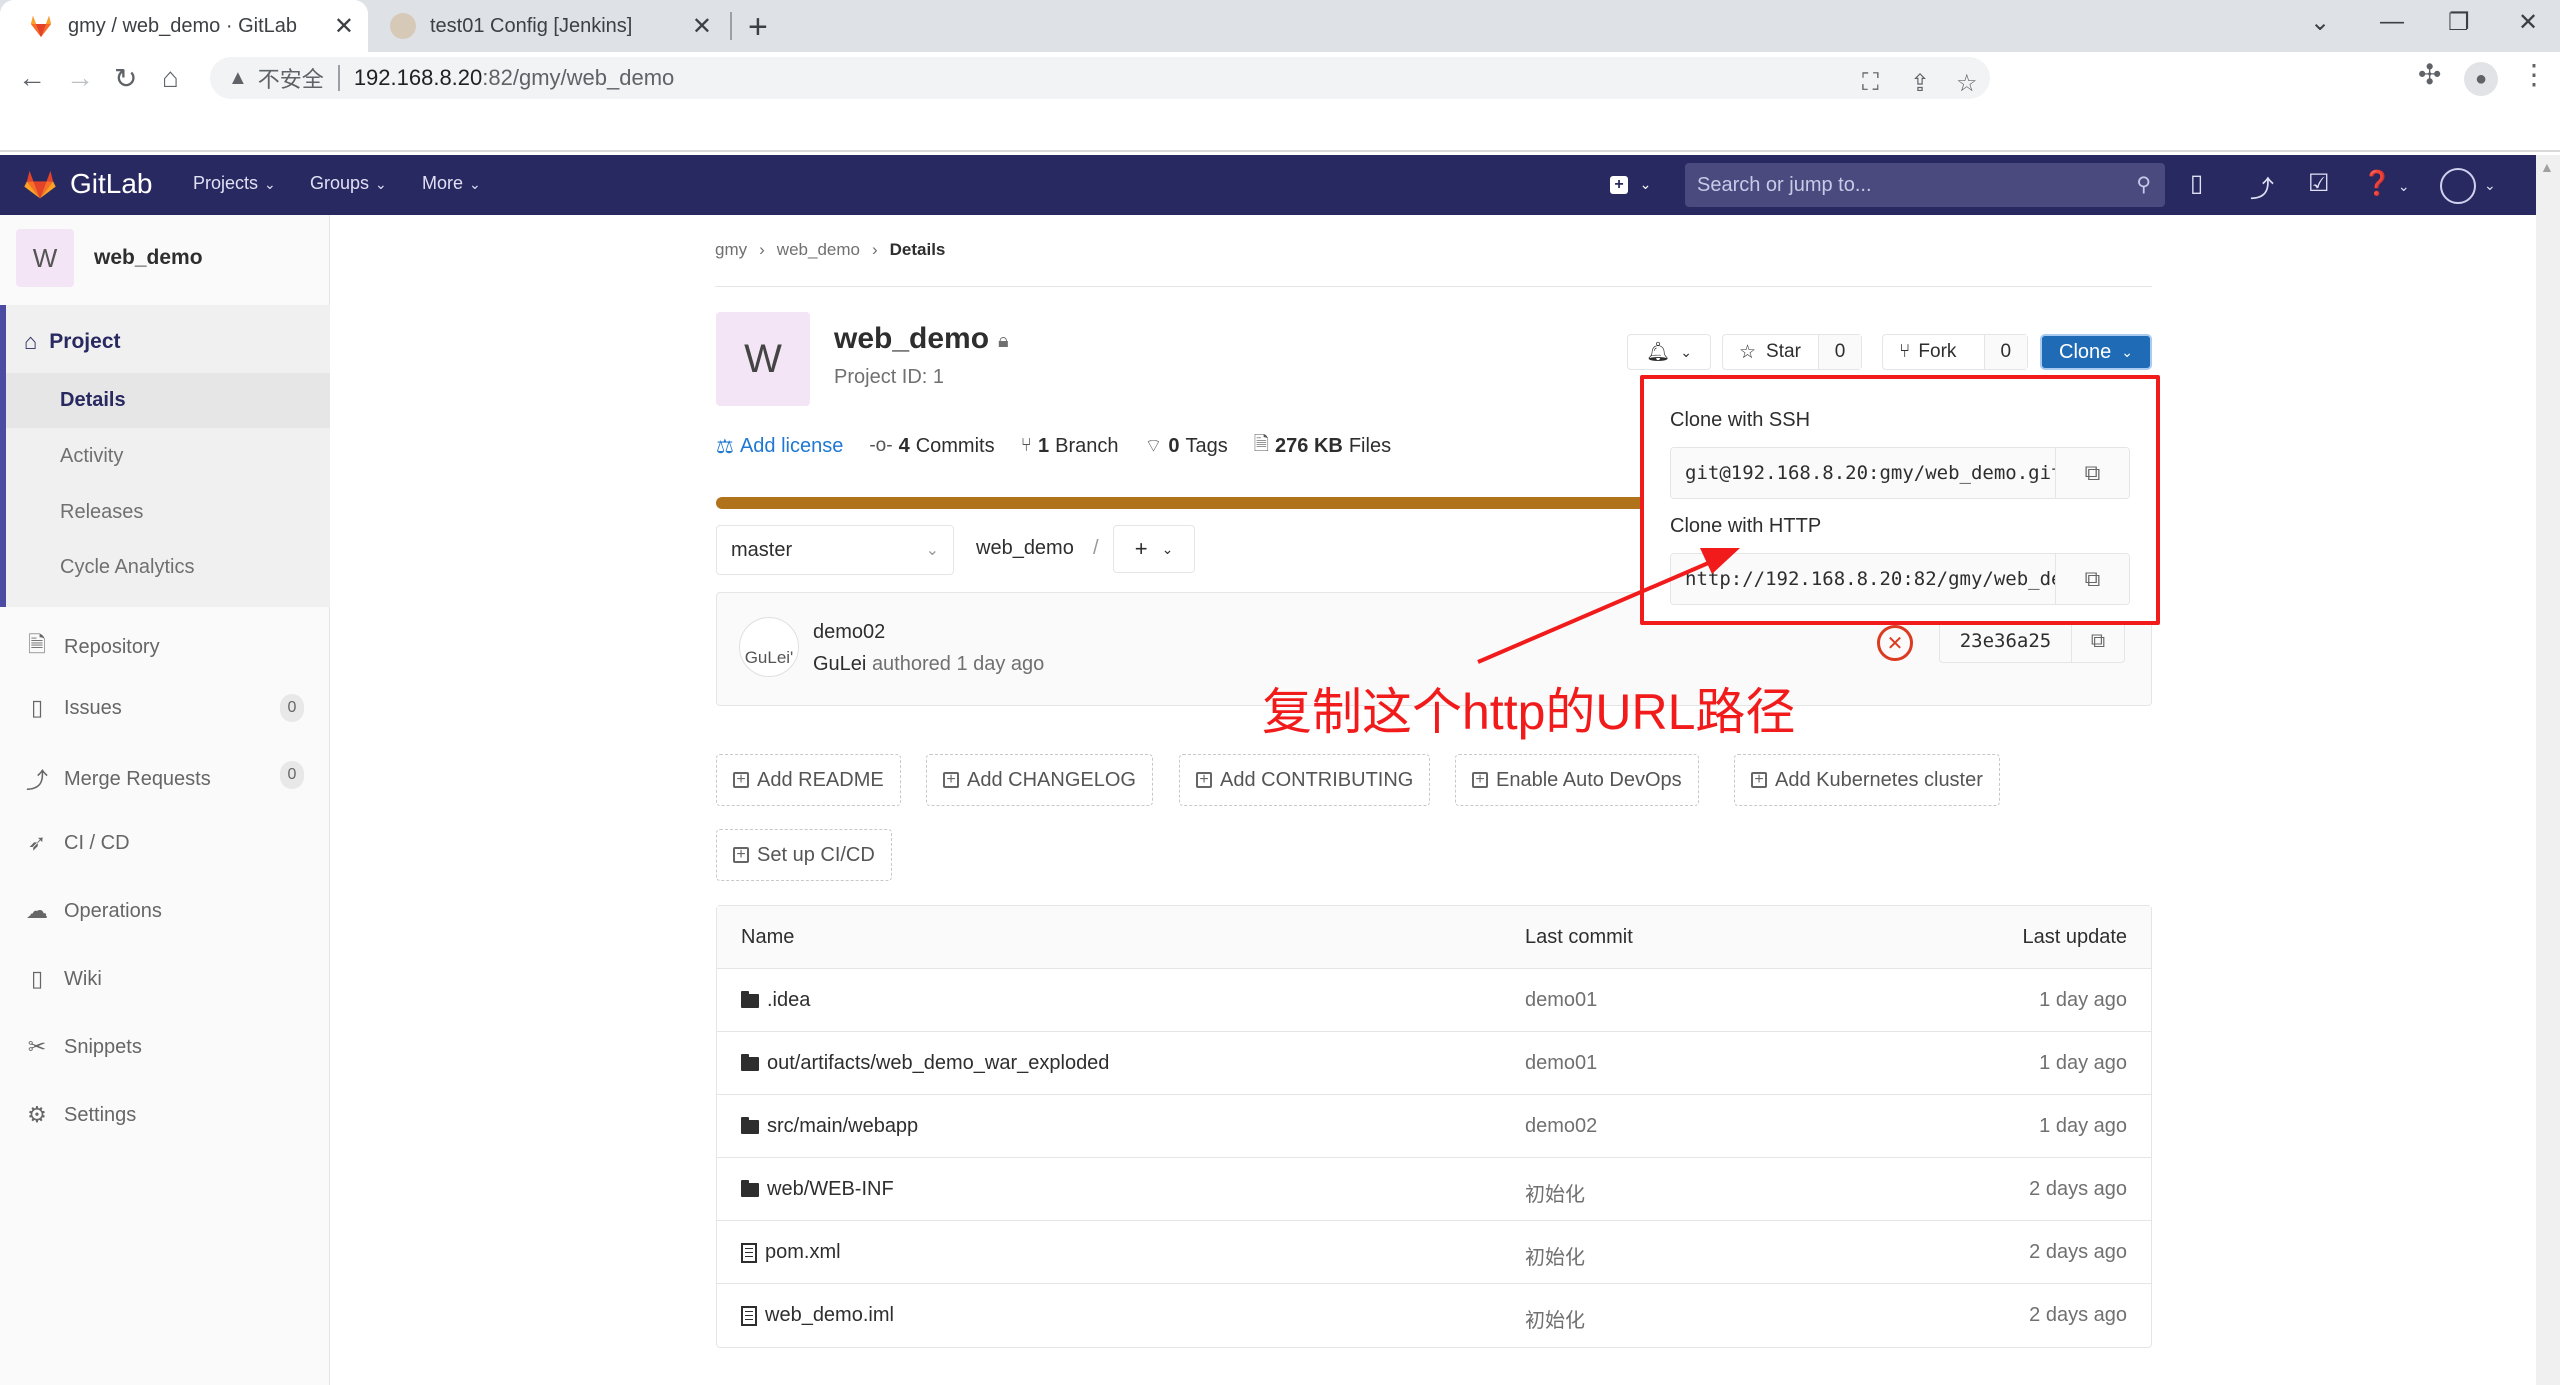  Describe the element at coordinates (2196, 183) in the screenshot. I see `issues-icon: ▯` at that location.